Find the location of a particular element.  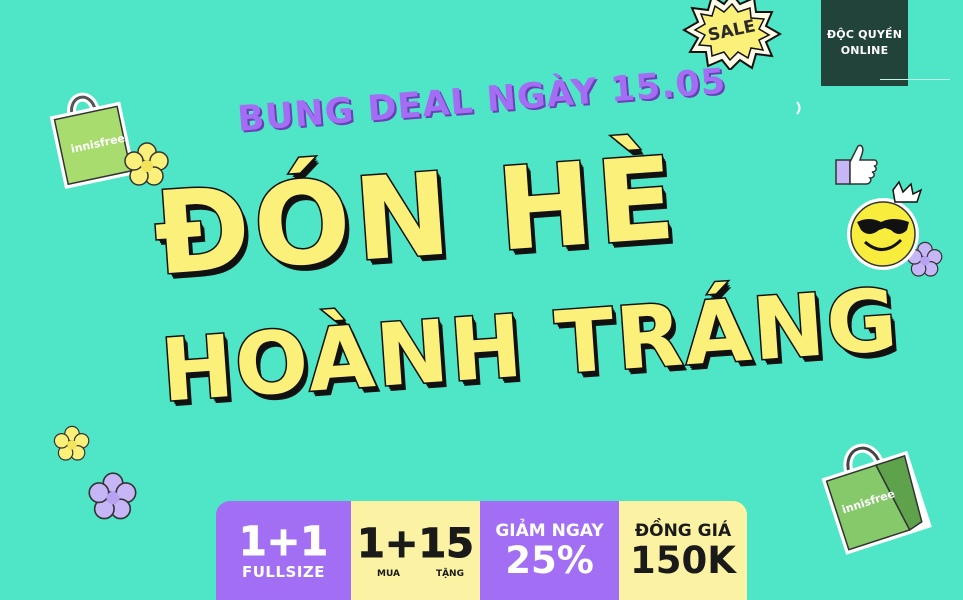

exclusive-online-badge: ĐỘC QUYỀN ONLINE is located at coordinates (864, 43).